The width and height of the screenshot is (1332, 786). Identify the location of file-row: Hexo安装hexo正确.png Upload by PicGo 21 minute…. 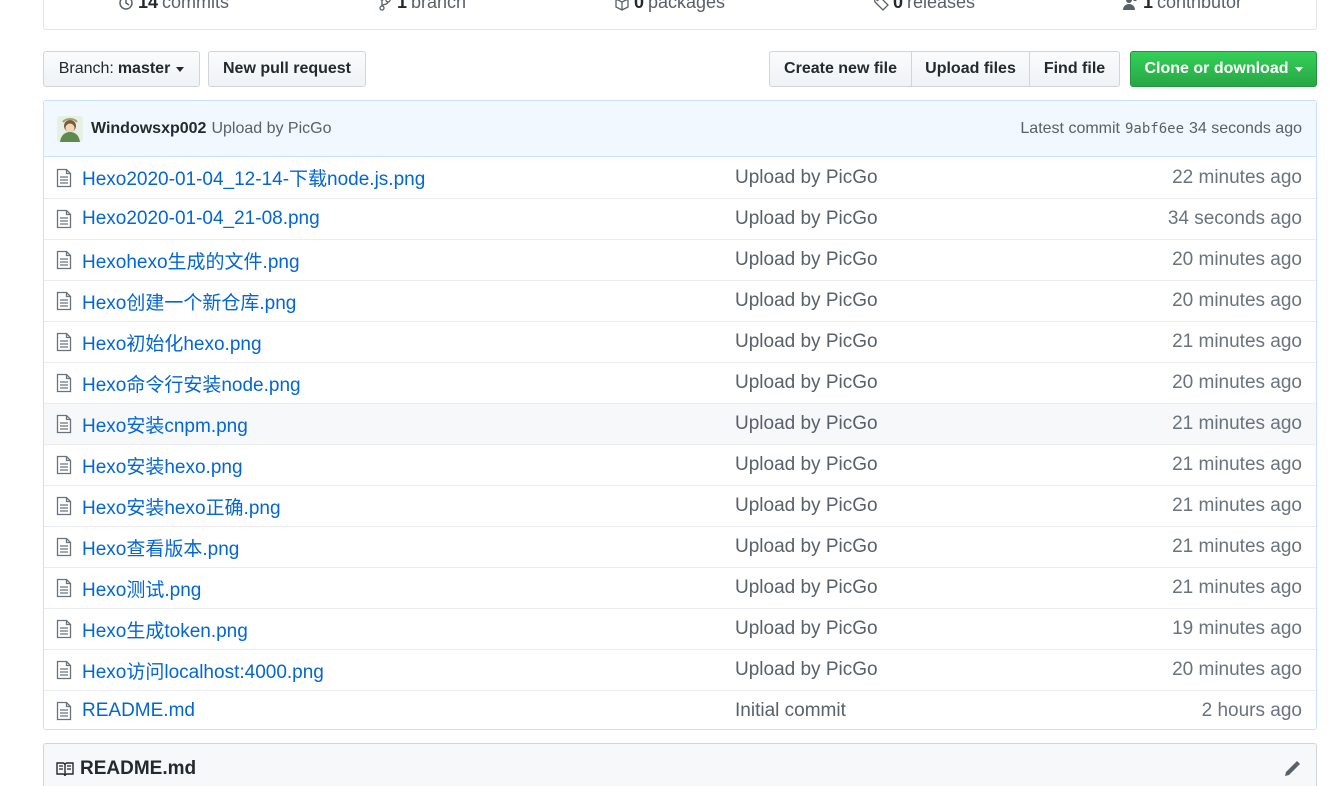
(680, 505).